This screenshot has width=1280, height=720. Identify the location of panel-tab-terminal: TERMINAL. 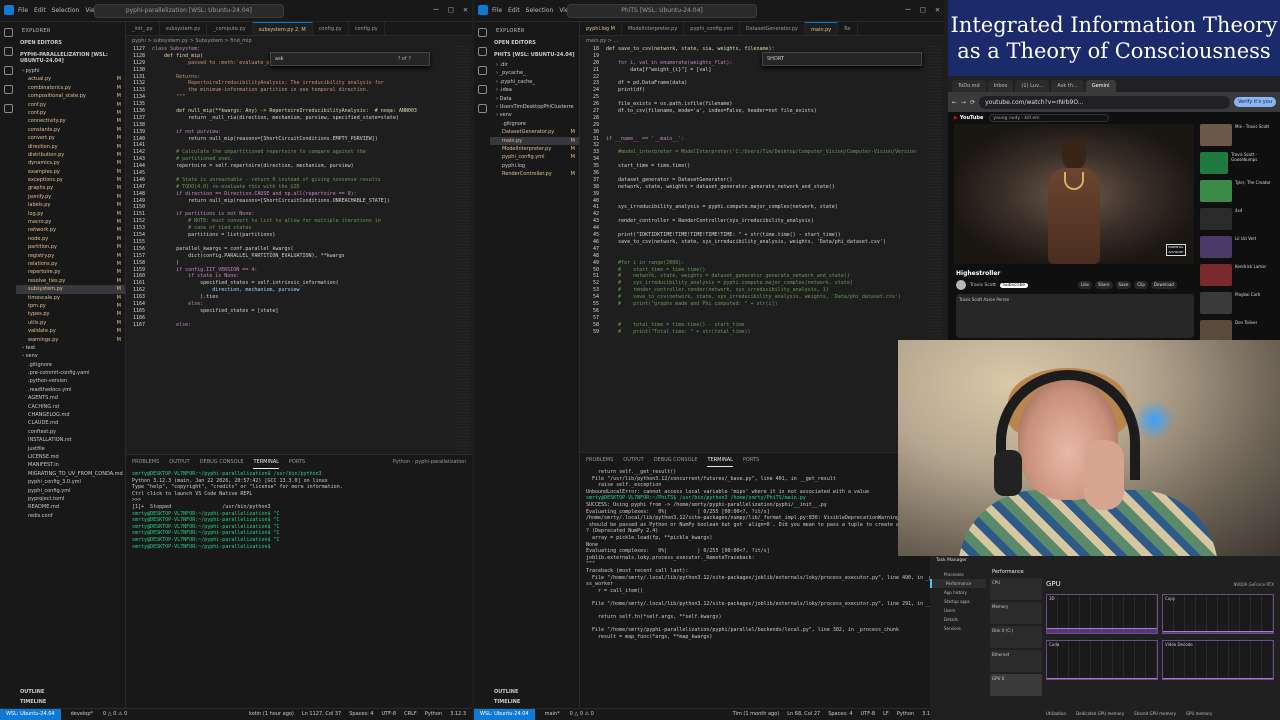
(720, 460).